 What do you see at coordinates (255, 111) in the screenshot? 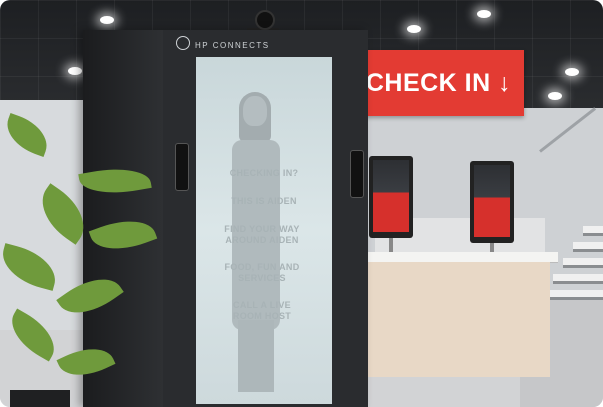
I see `hologram-person-head` at bounding box center [255, 111].